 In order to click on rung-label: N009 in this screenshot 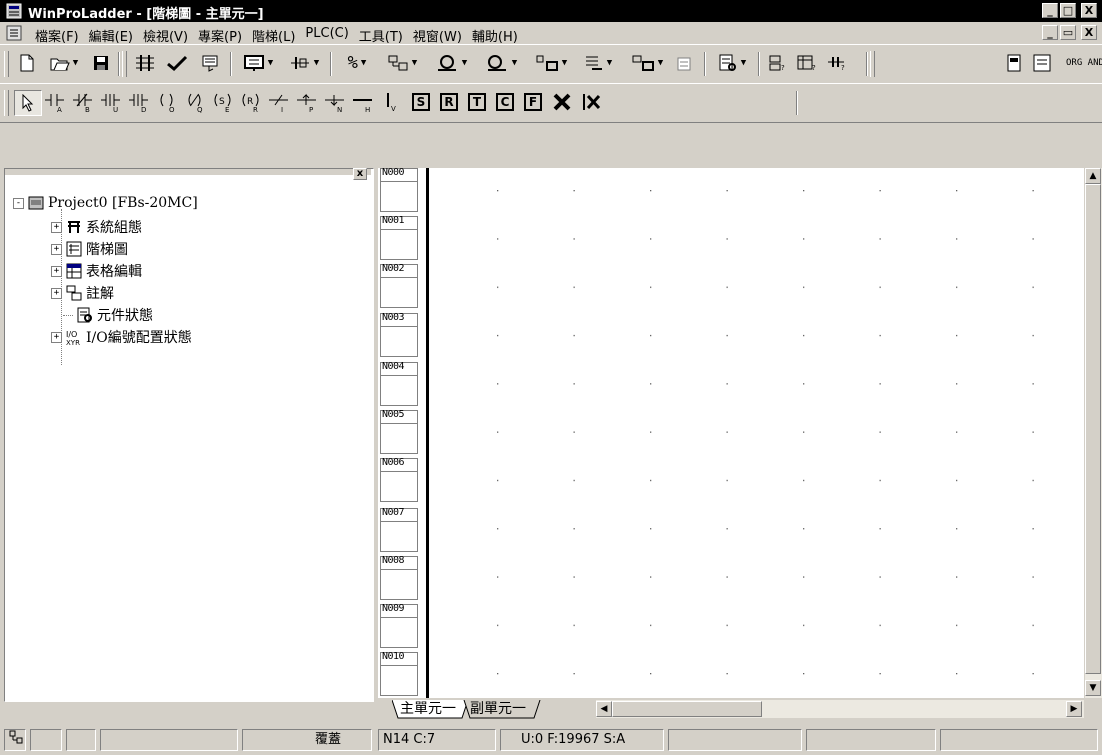, I will do `click(399, 625)`.